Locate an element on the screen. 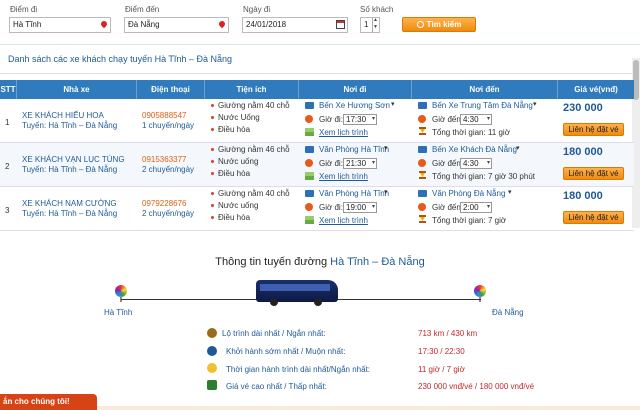 The image size is (640, 410). seats-stepper is located at coordinates (375, 24).